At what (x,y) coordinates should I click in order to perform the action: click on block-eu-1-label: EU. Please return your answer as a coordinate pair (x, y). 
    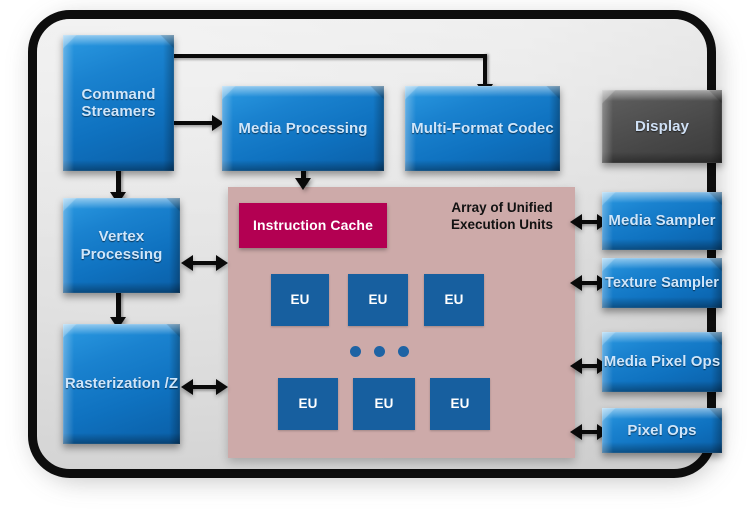
    Looking at the image, I should click on (300, 300).